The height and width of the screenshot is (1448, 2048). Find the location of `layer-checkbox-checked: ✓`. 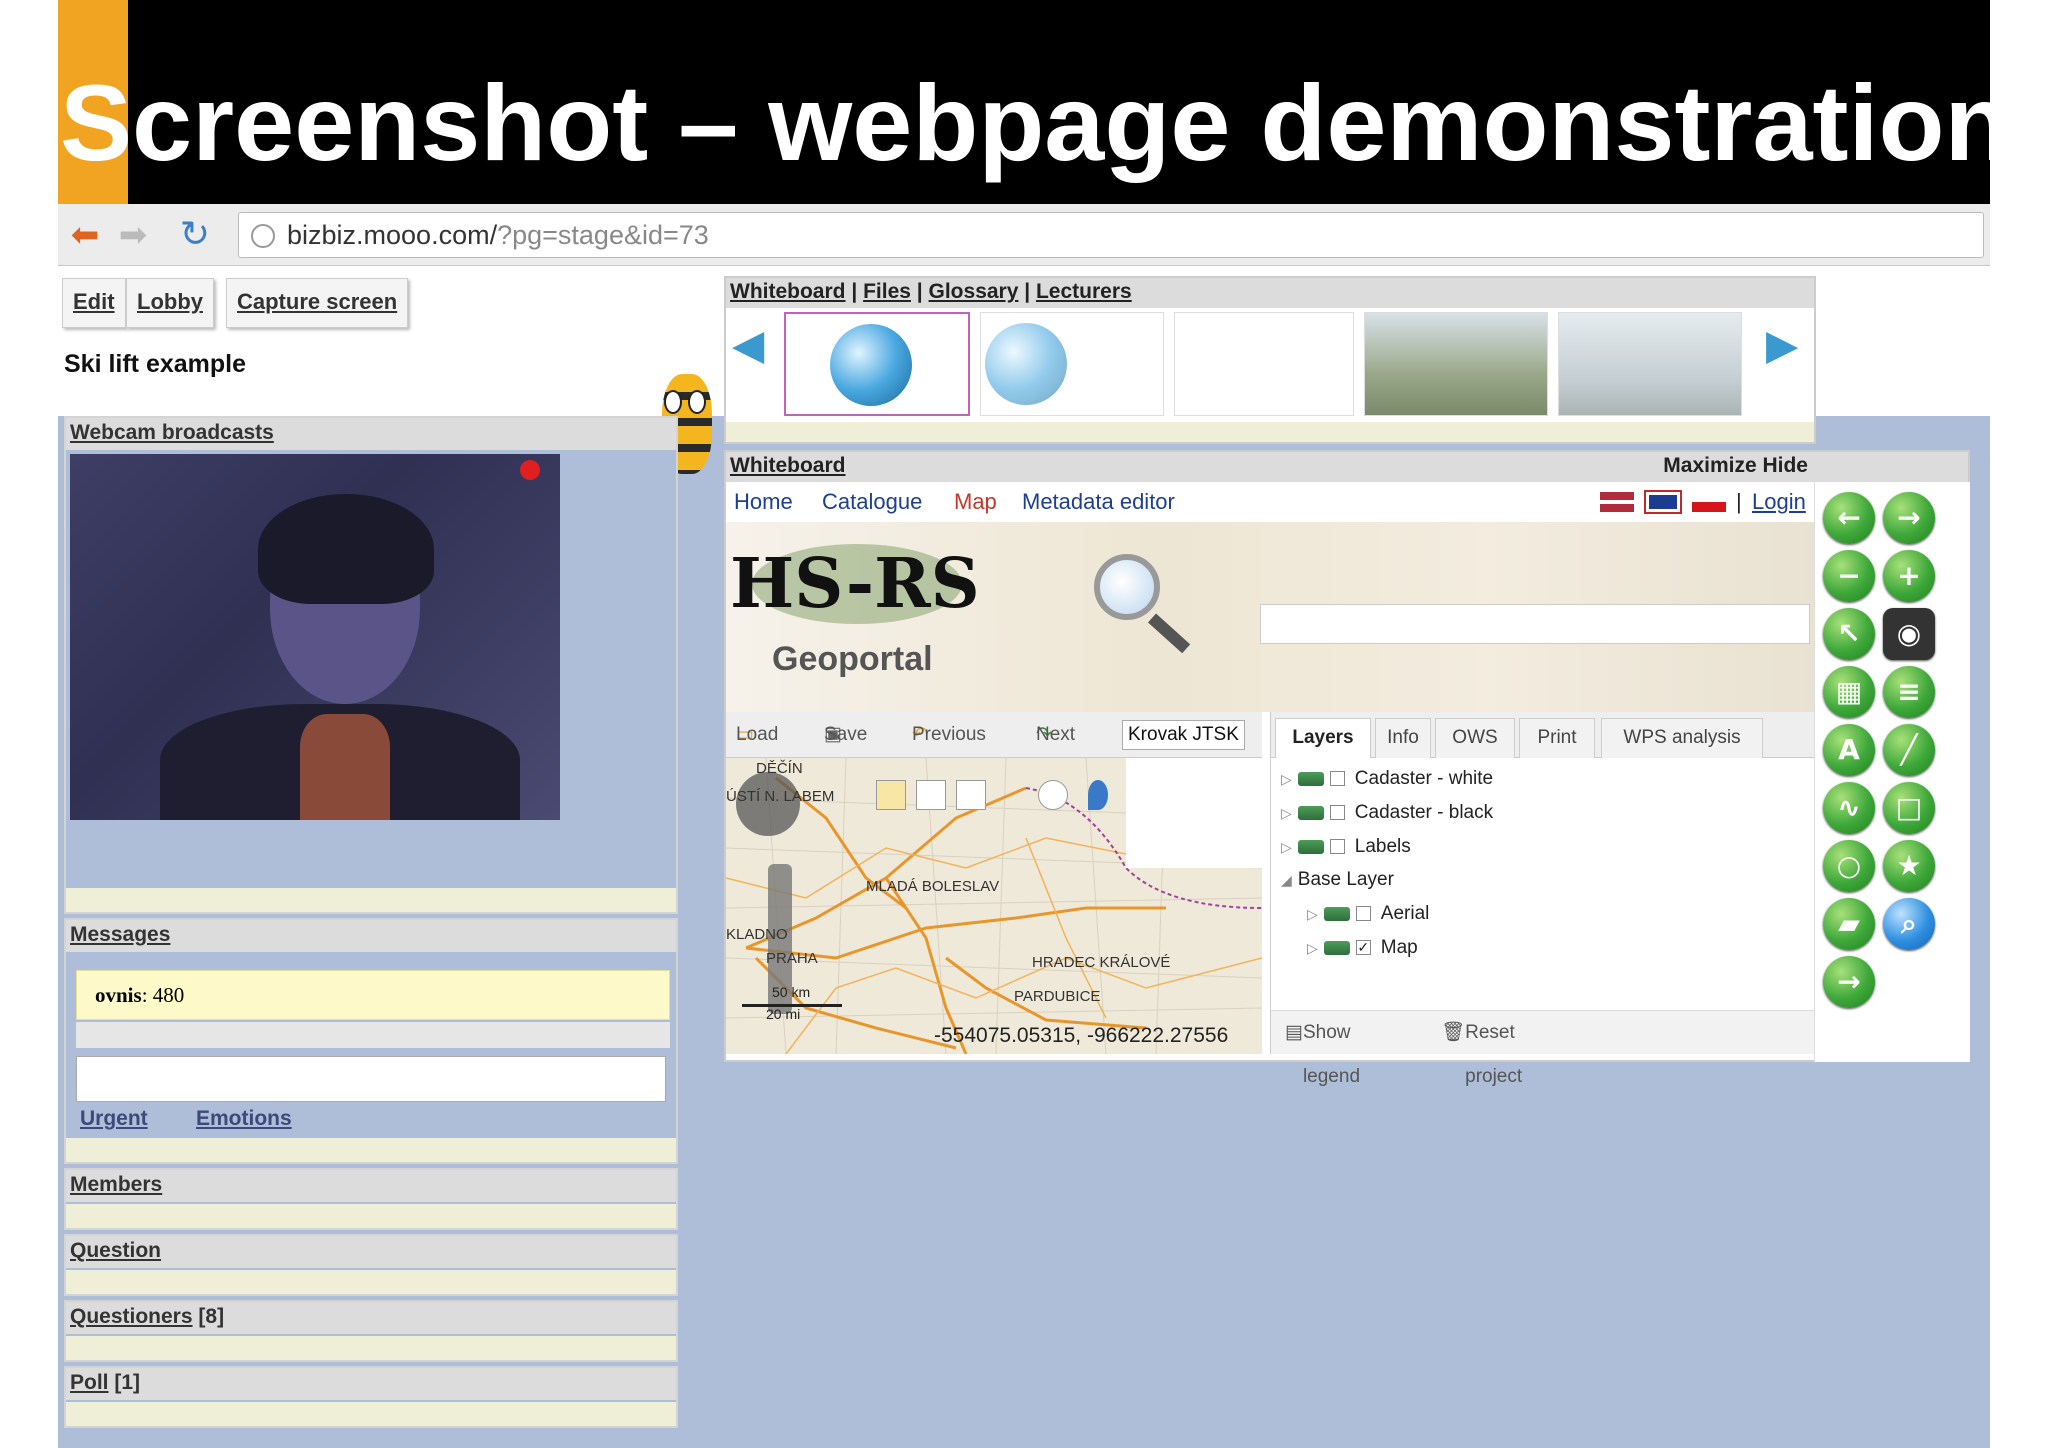

layer-checkbox-checked: ✓ is located at coordinates (1363, 948).